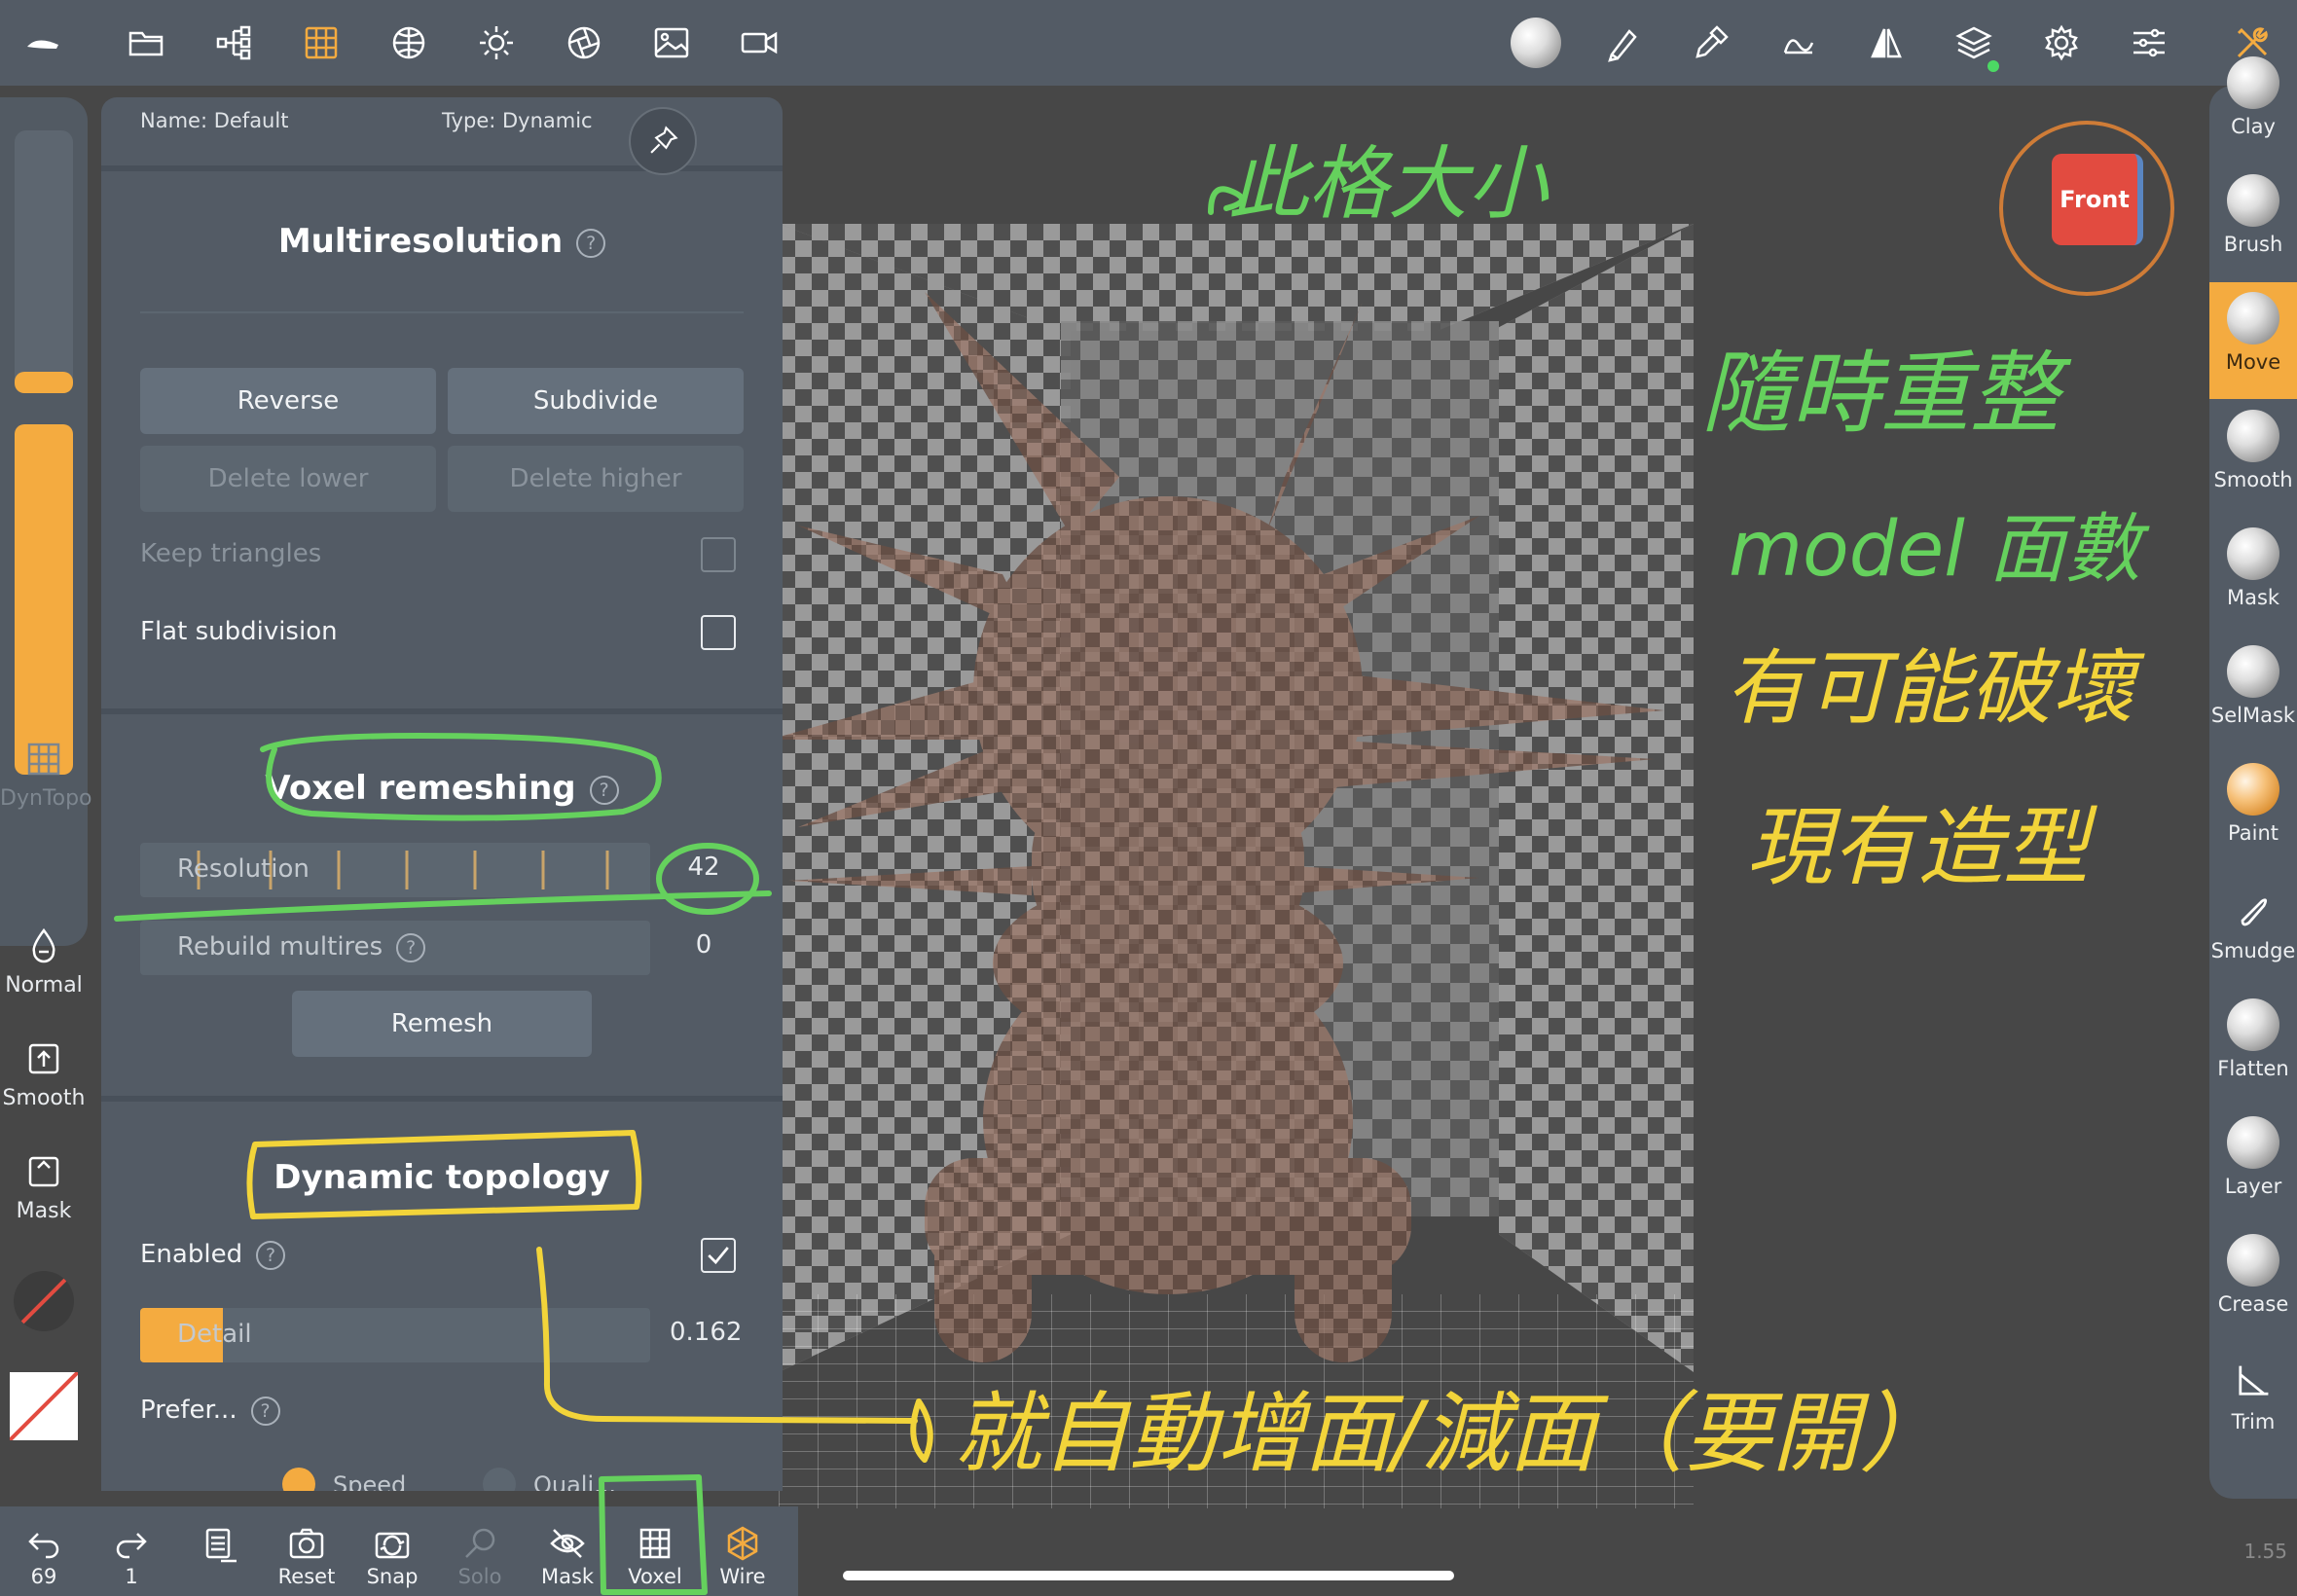 The height and width of the screenshot is (1596, 2297). Describe the element at coordinates (499, 1479) in the screenshot. I see `quality-radio` at that location.